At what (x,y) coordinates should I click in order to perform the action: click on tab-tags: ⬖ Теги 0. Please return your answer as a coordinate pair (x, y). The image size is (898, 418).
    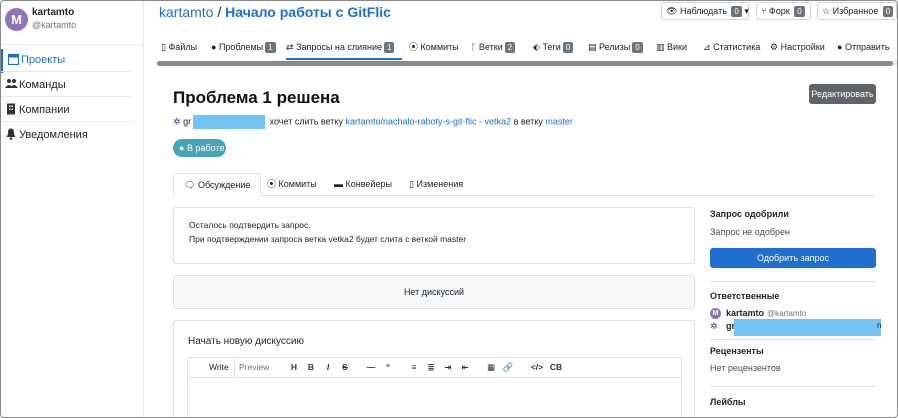
    Looking at the image, I should click on (553, 47).